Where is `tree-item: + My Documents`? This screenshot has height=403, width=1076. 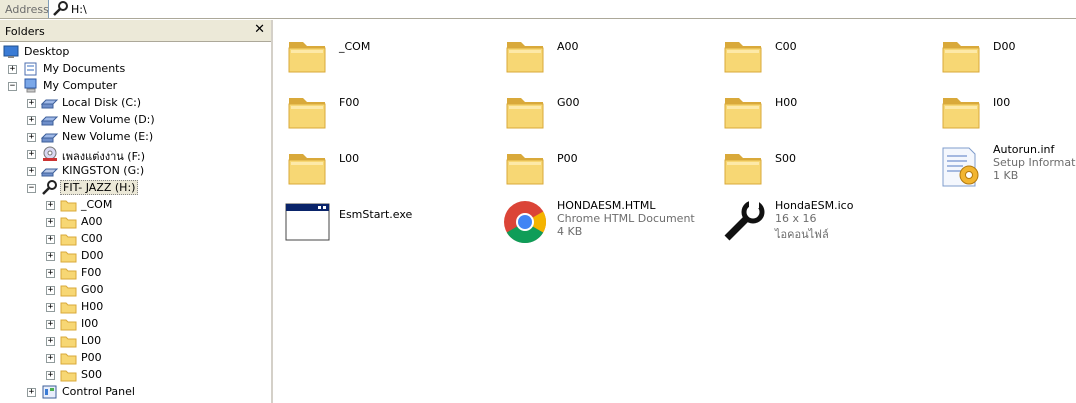 tree-item: + My Documents is located at coordinates (135, 69).